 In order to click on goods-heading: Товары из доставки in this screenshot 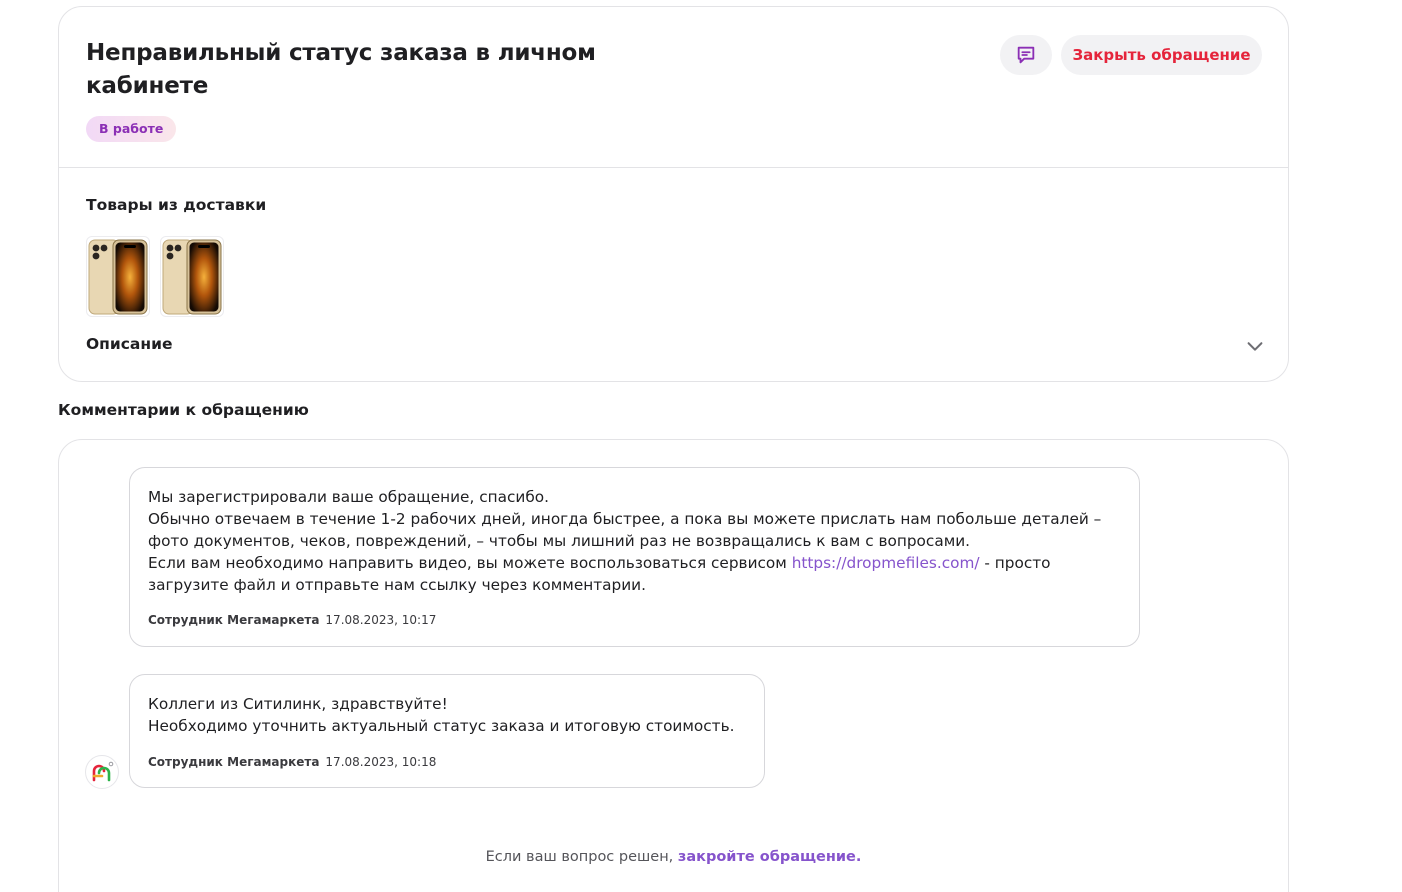, I will do `click(176, 205)`.